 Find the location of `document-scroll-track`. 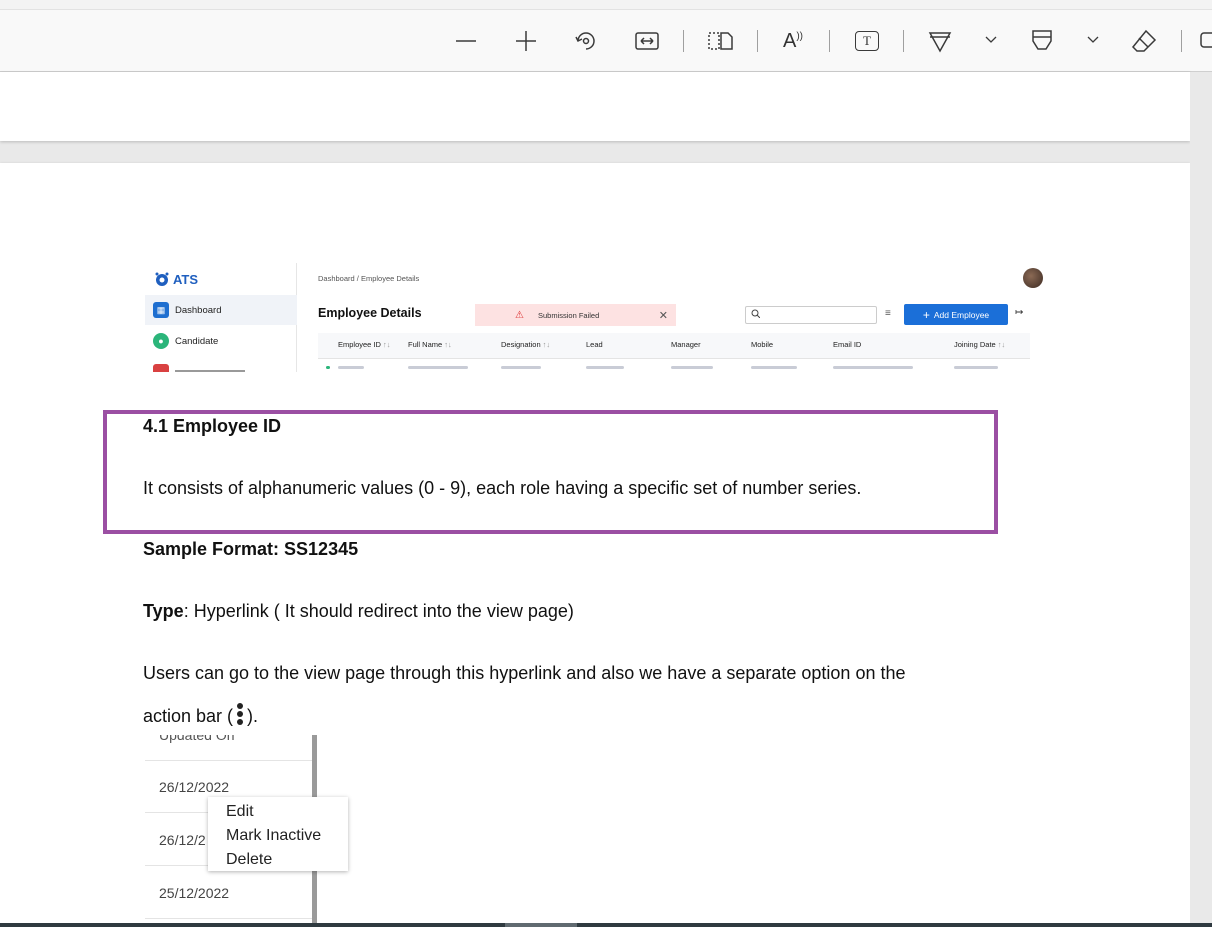

document-scroll-track is located at coordinates (1201, 499).